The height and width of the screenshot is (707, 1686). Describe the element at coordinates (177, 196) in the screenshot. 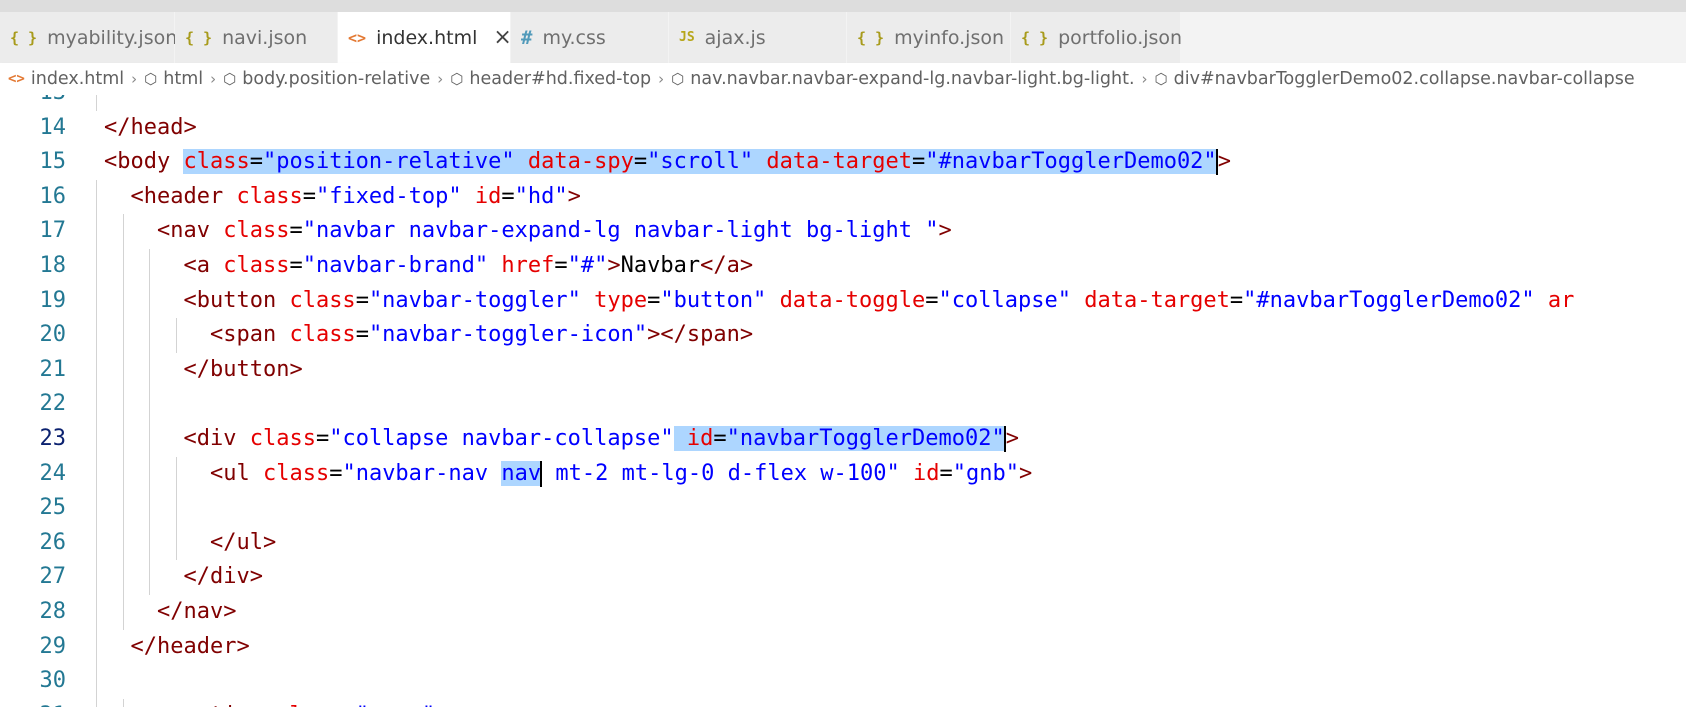

I see `tag-token: <header` at that location.